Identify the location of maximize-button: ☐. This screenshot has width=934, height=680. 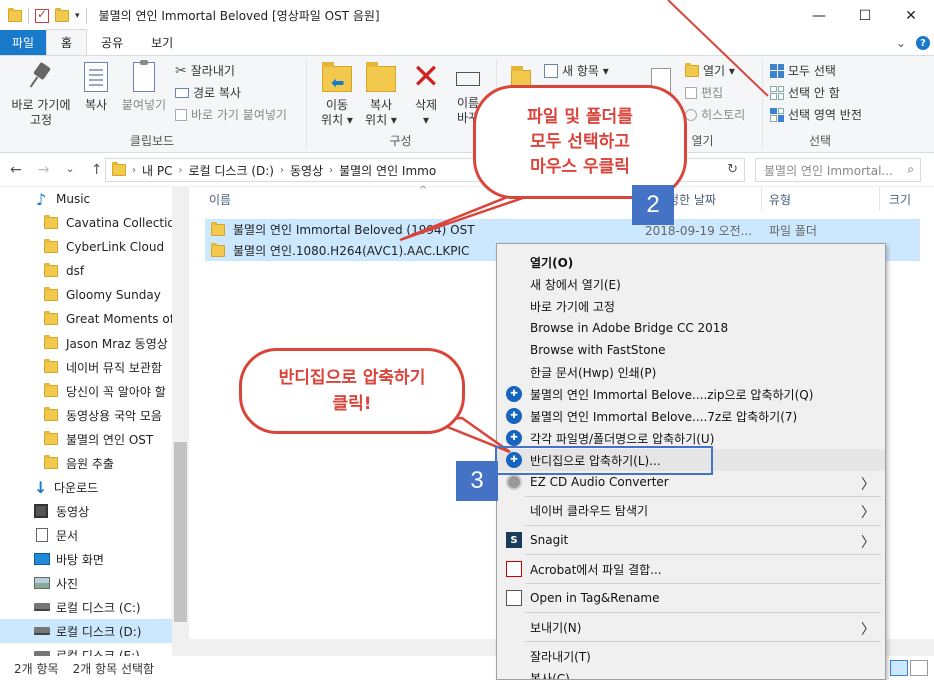
(865, 15).